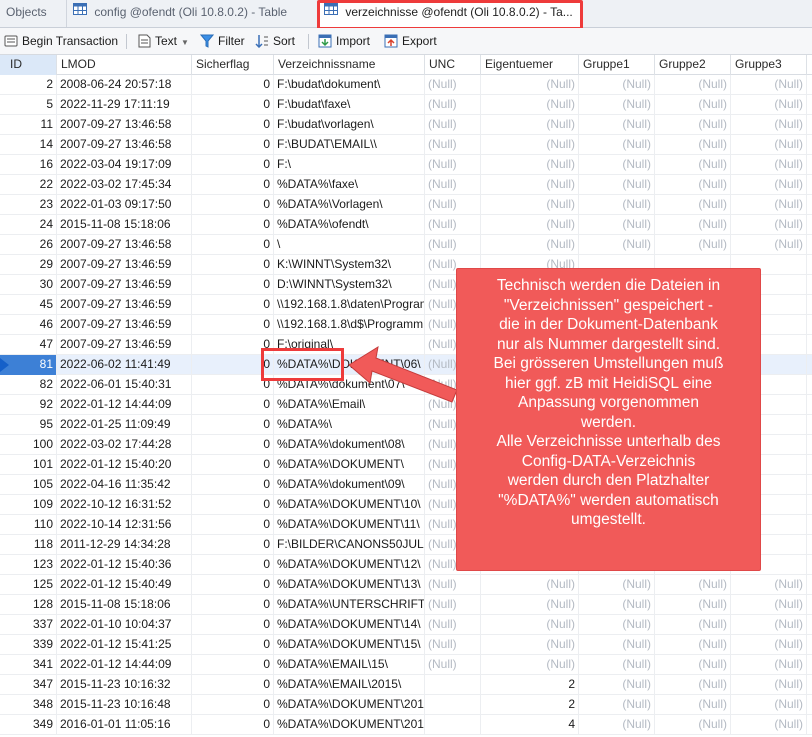 This screenshot has height=737, width=812. Describe the element at coordinates (124, 85) in the screenshot. I see `cell-lmod: 2008-06-24 20:57:18` at that location.